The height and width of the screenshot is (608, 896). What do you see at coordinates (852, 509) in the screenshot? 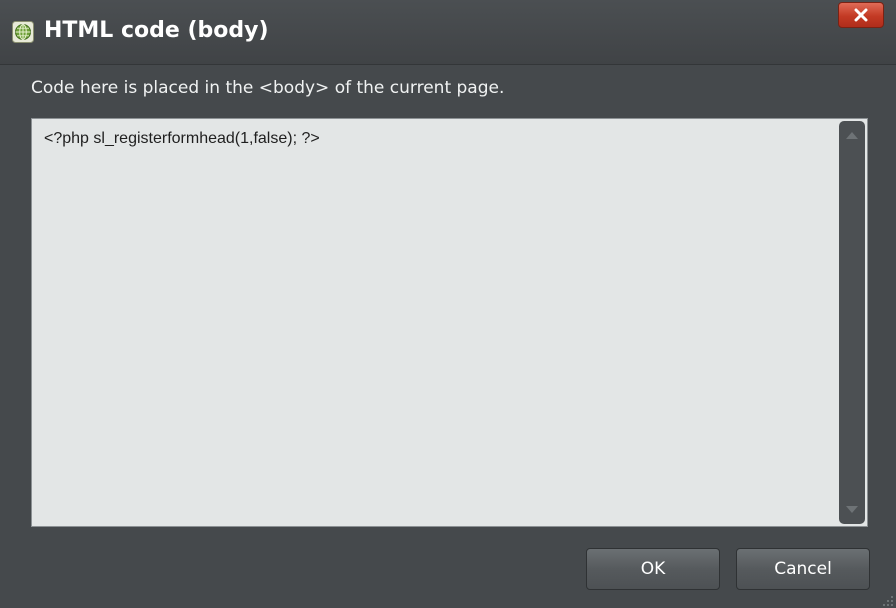
I see `scroll-down-icon` at bounding box center [852, 509].